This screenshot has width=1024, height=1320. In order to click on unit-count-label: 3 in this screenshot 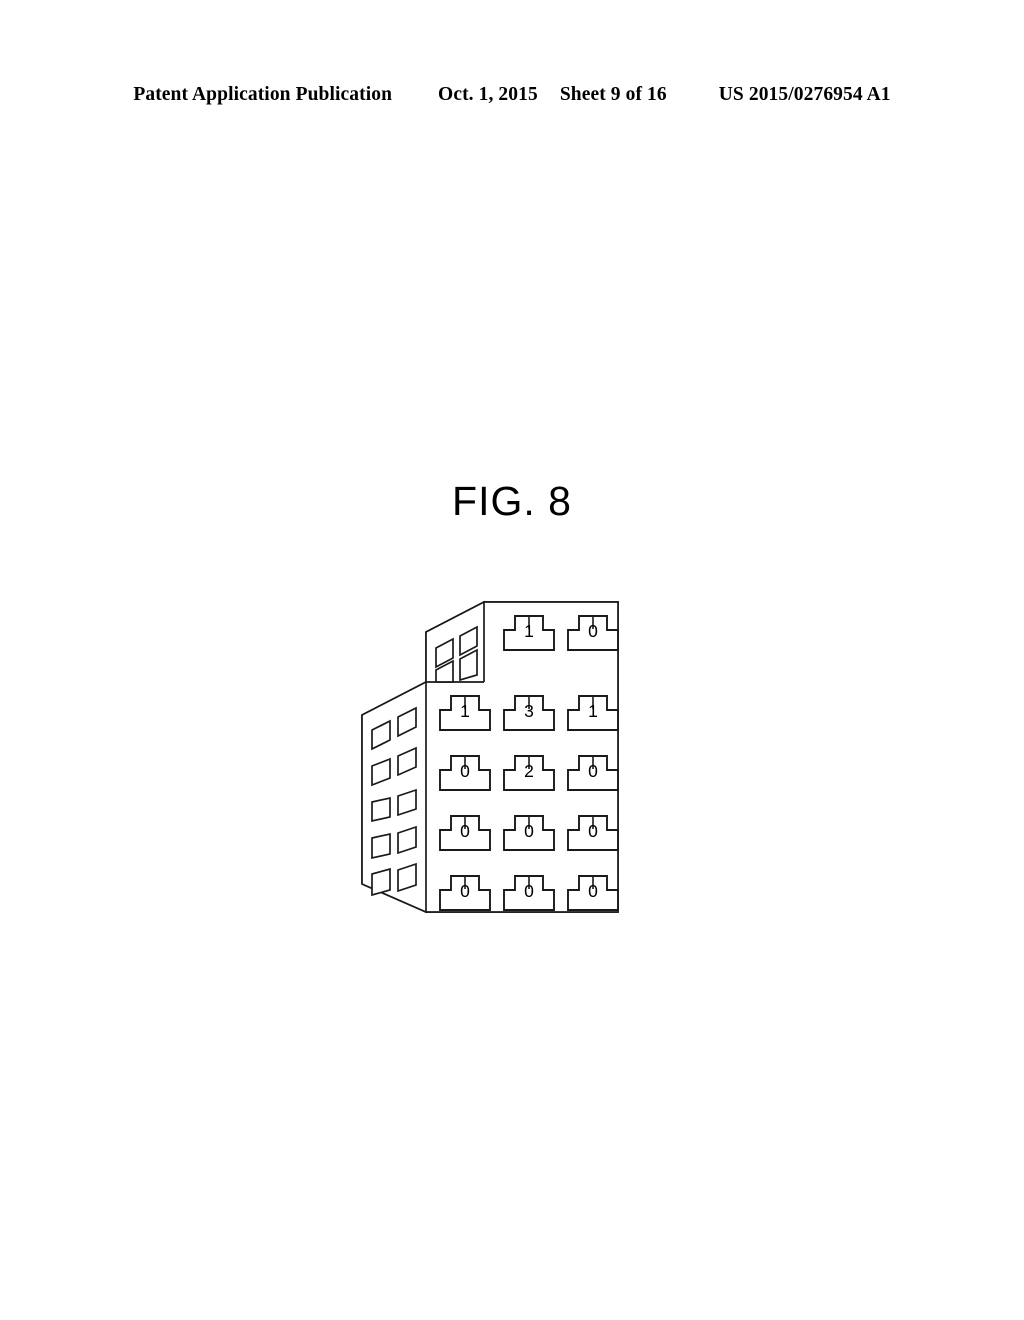, I will do `click(529, 711)`.